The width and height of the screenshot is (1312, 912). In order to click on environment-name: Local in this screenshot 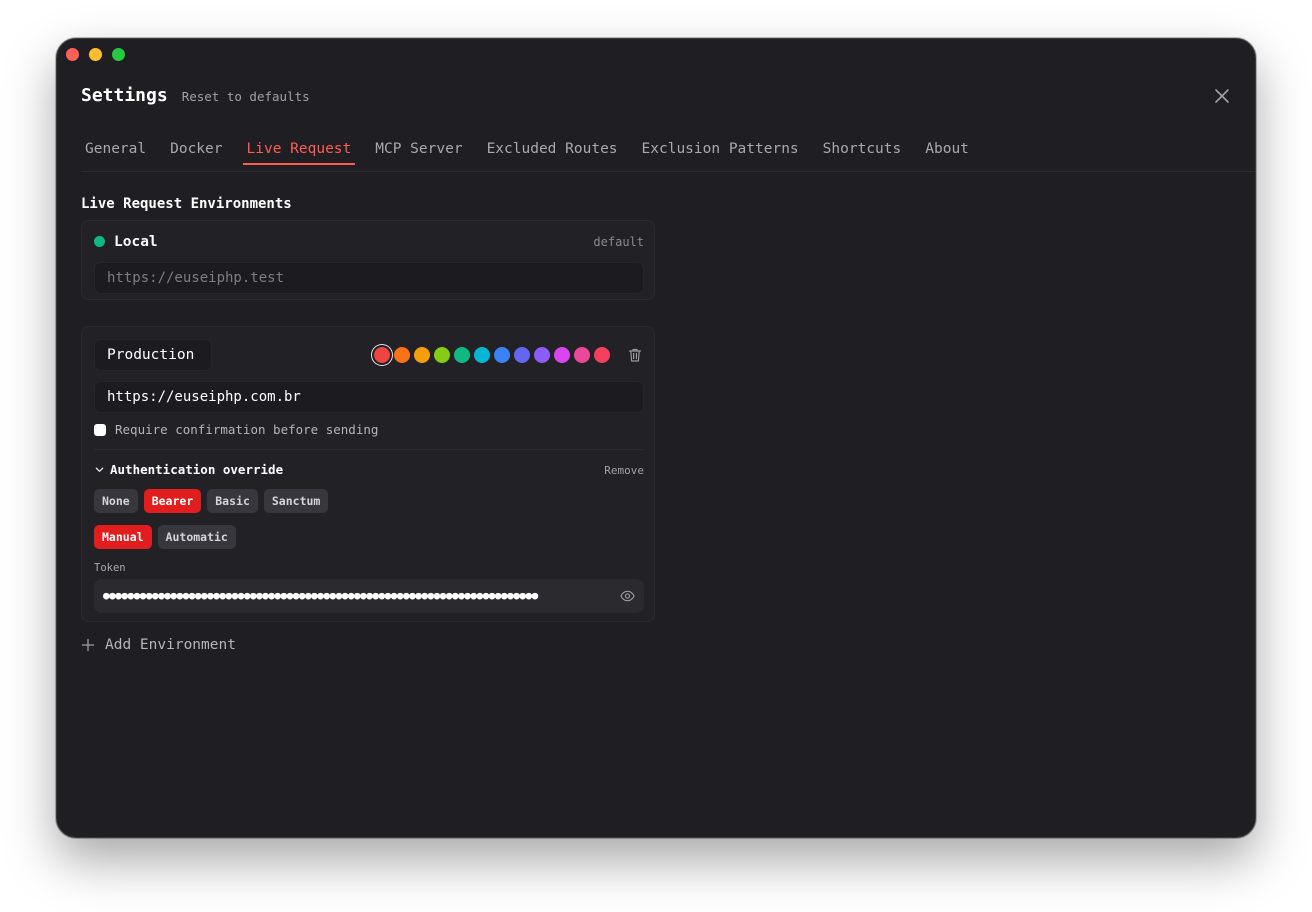, I will do `click(136, 242)`.